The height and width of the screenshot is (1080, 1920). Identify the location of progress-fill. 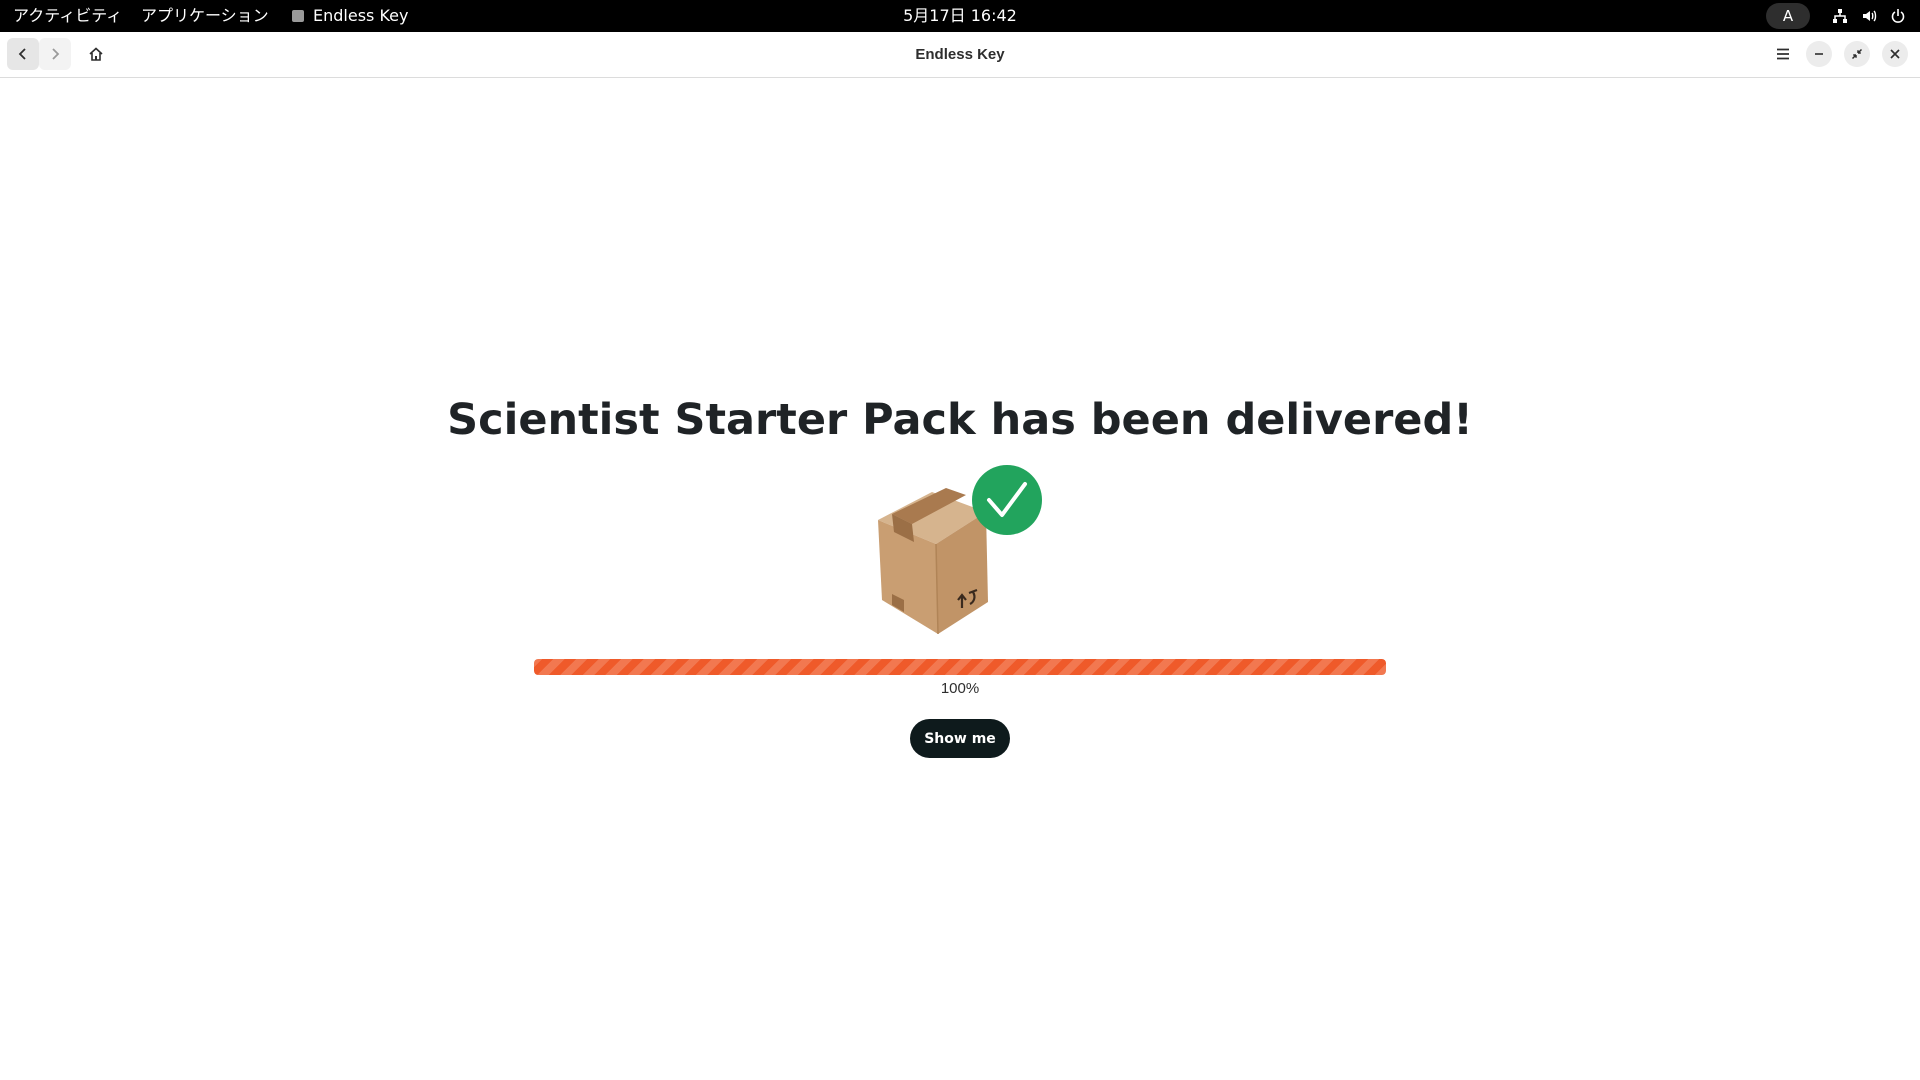
(960, 667).